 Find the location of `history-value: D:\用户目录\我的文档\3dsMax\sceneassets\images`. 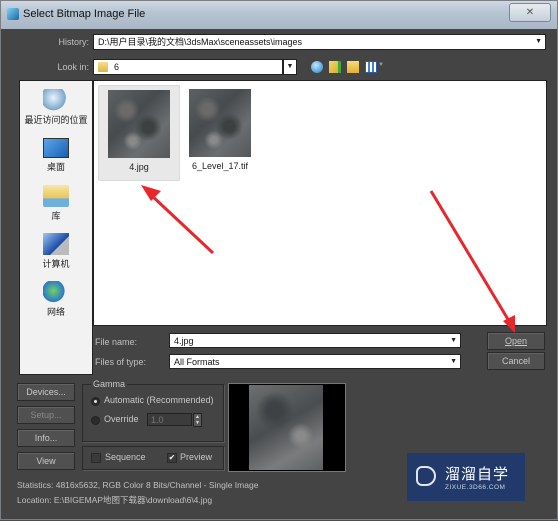

history-value: D:\用户目录\我的文档\3dsMax\sceneassets\images is located at coordinates (200, 42).